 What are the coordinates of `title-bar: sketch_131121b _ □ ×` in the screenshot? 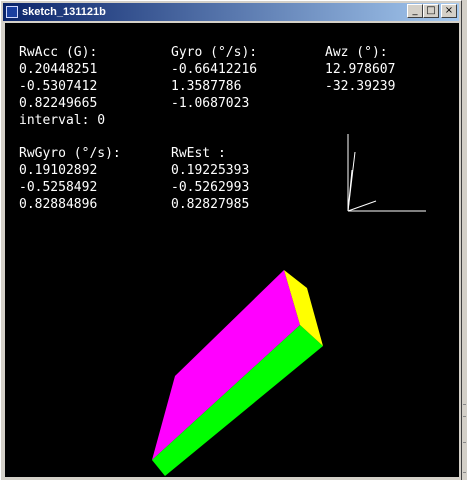 It's located at (231, 12).